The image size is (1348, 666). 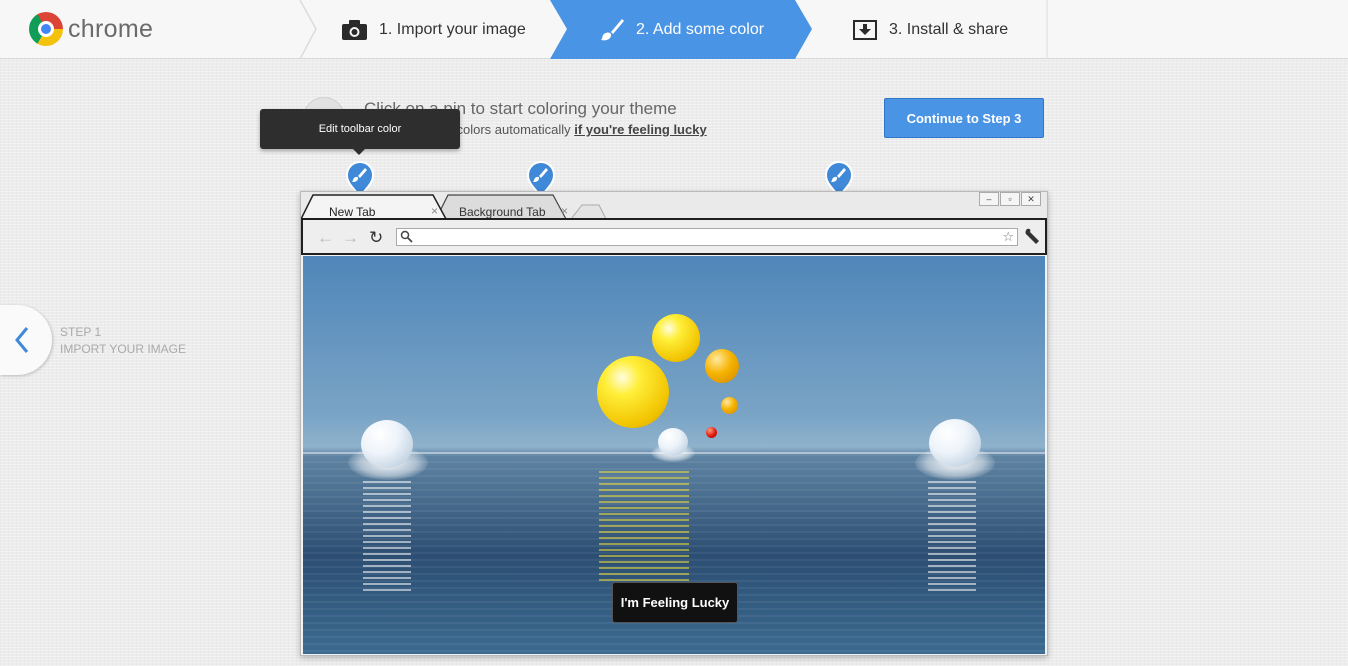 I want to click on window-controls: – ▫ ✕, so click(x=1009, y=199).